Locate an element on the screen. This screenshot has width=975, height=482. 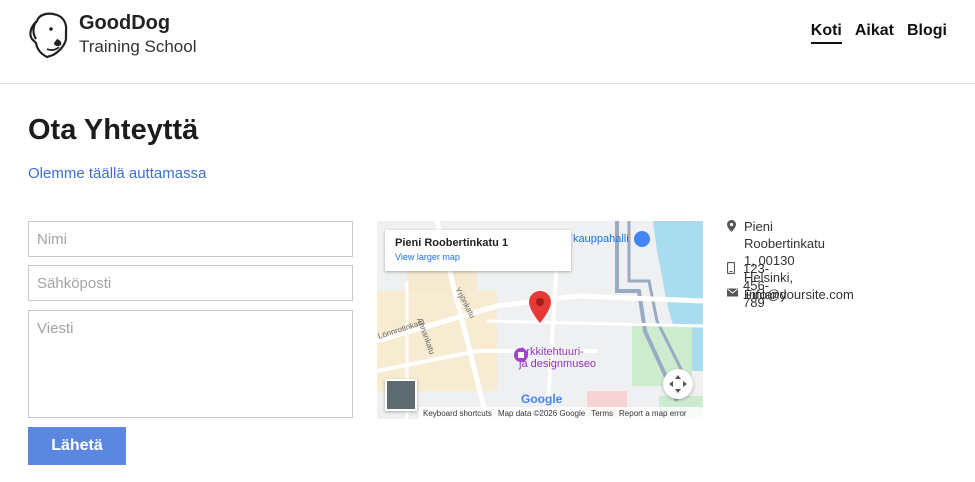
main-nav: Koti Aikat Blogi is located at coordinates (878, 33).